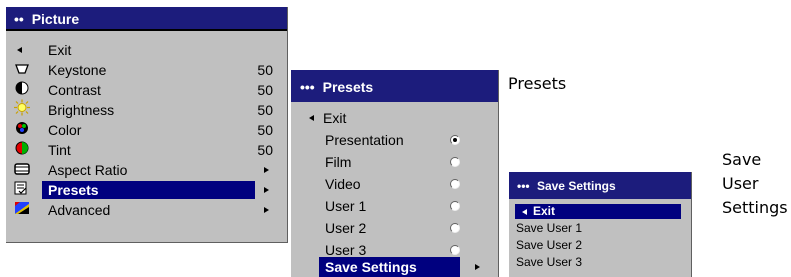 This screenshot has height=277, width=791. Describe the element at coordinates (742, 159) in the screenshot. I see `caption-line: Save` at that location.